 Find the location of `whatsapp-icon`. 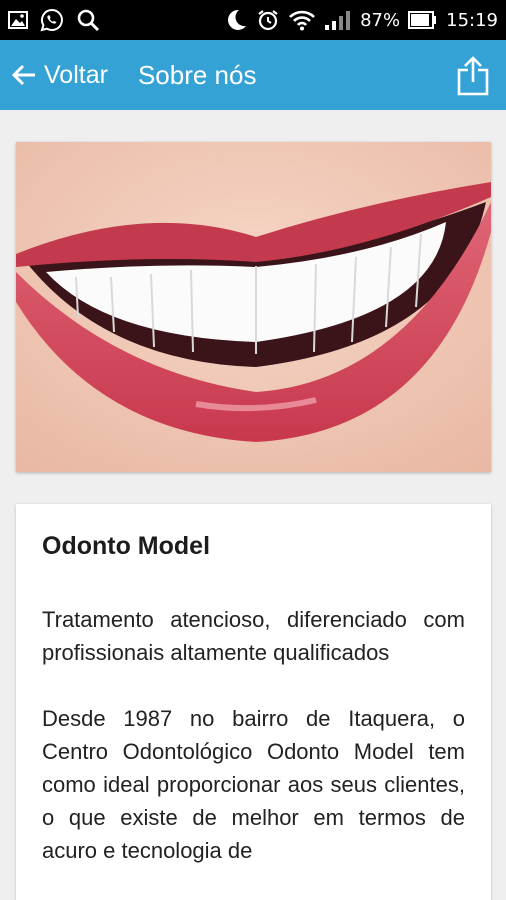

whatsapp-icon is located at coordinates (52, 20).